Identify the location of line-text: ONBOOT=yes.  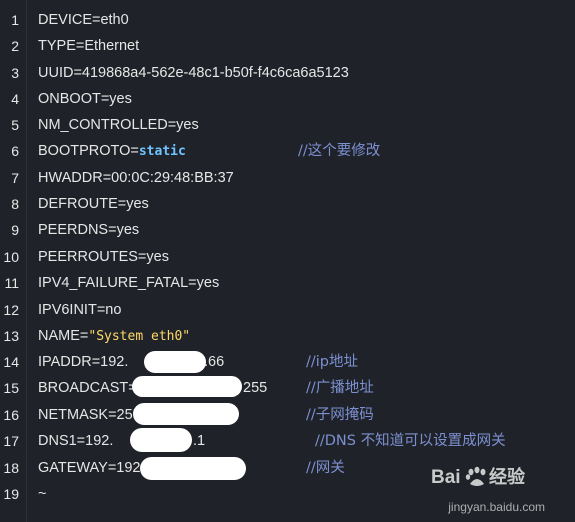
(85, 99).